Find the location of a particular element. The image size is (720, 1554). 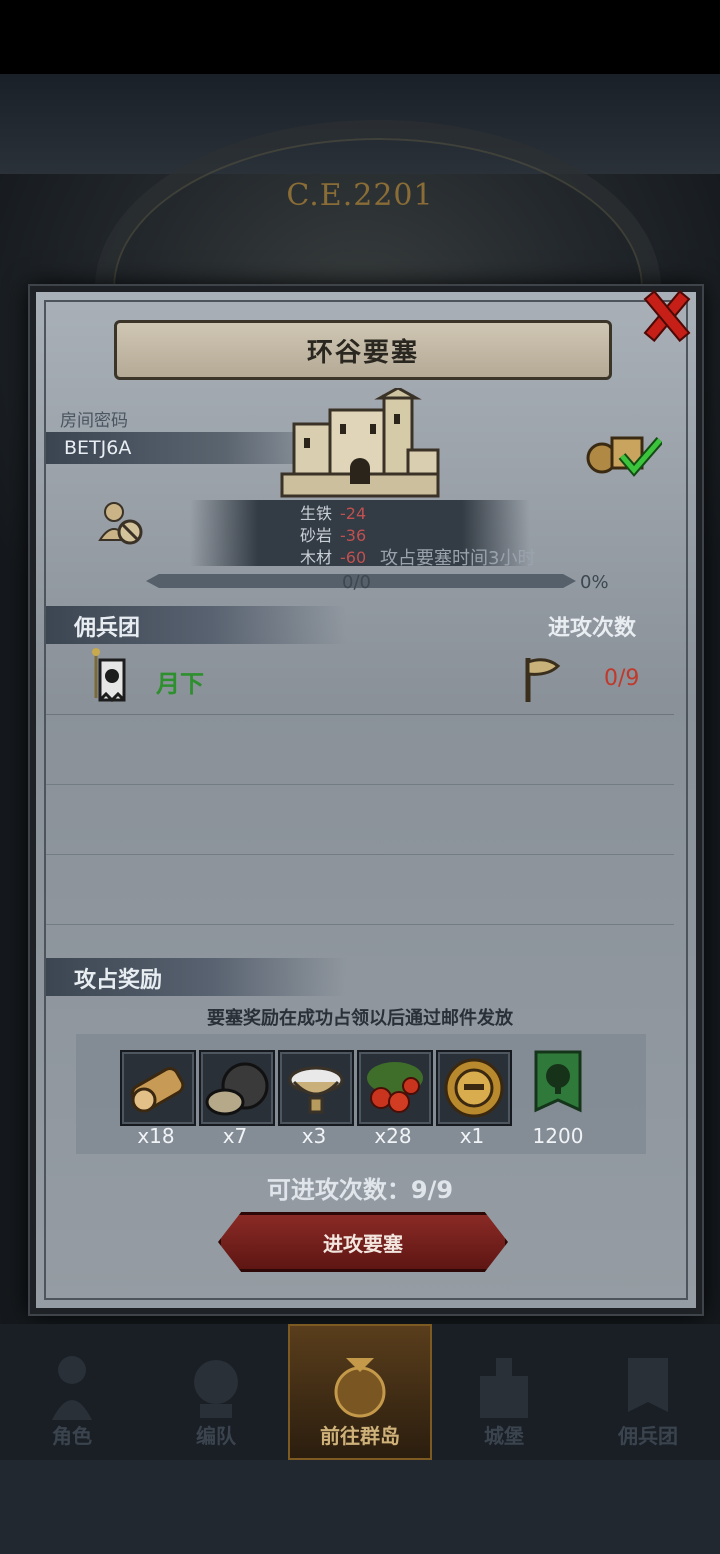

reward-note: 要塞奖励在成功占领以后通过邮件发放 is located at coordinates (360, 1018).